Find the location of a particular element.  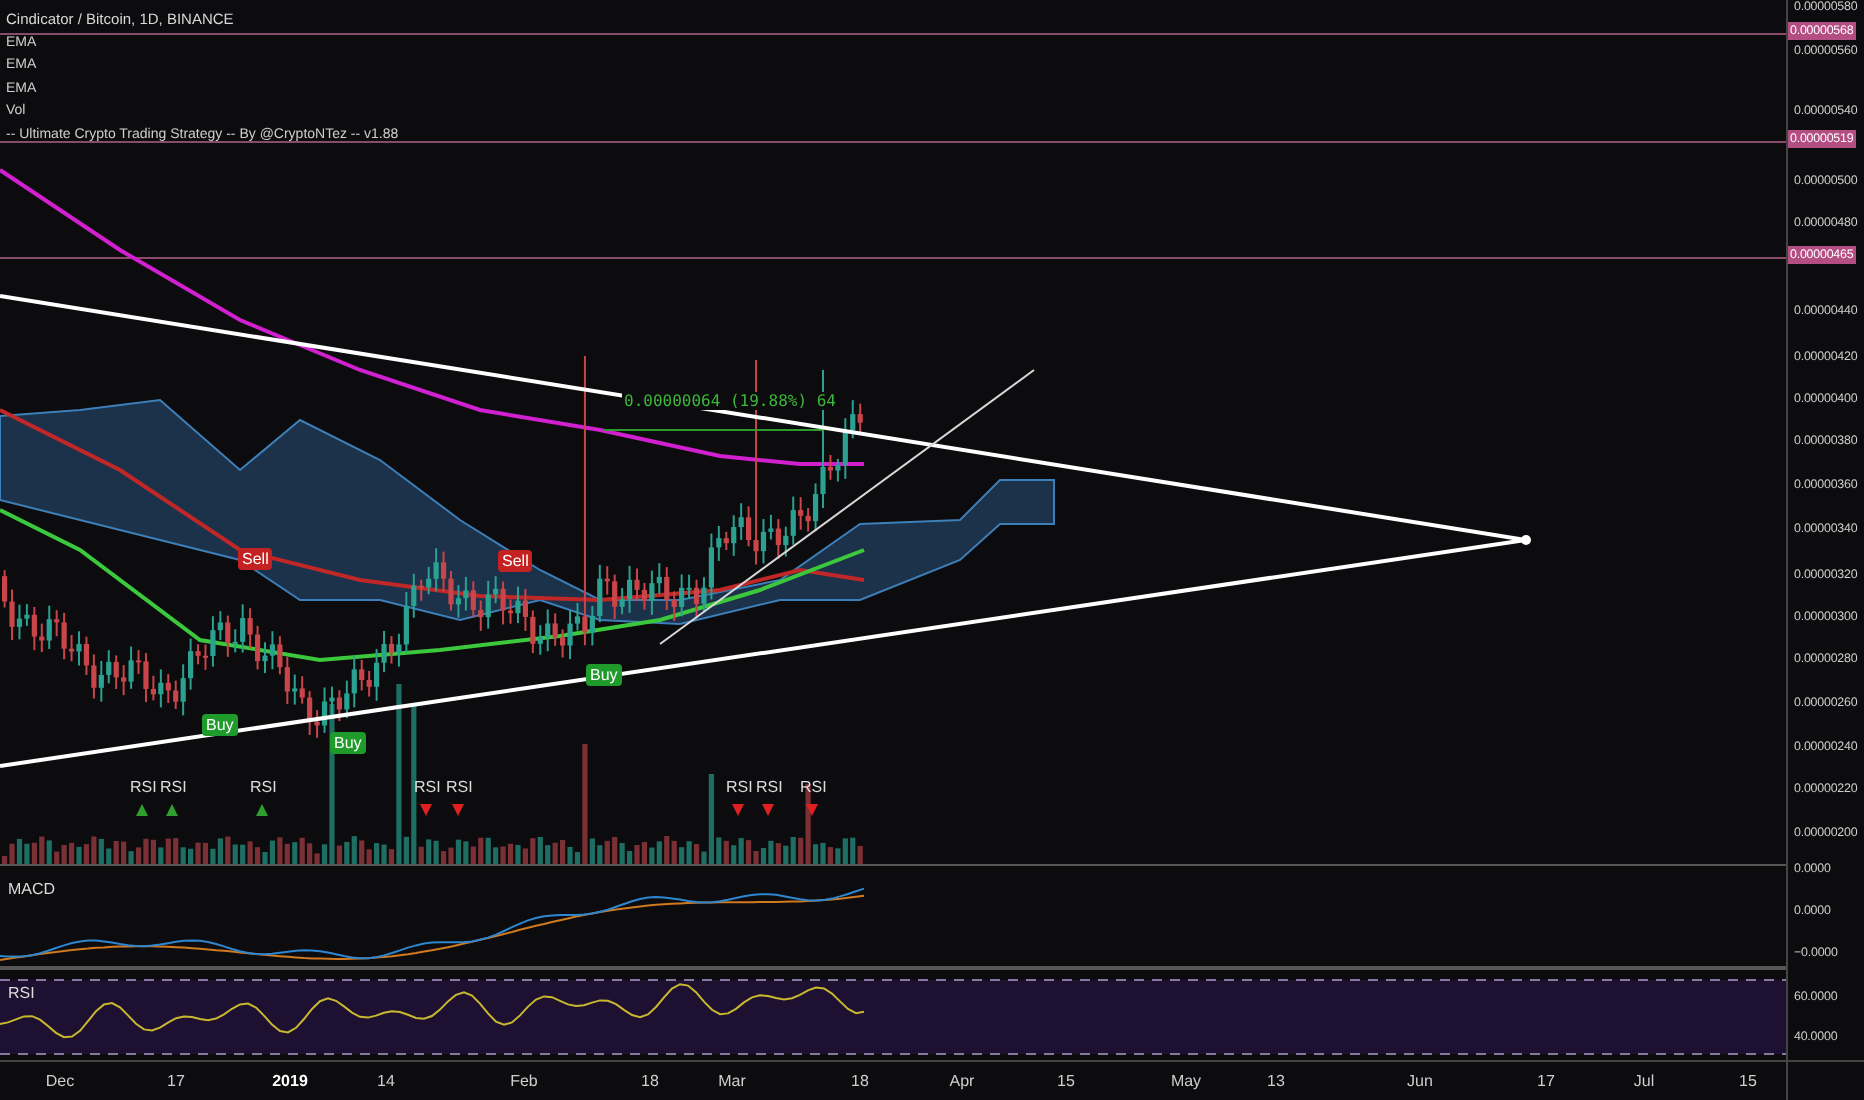

time-axis-label: Dec is located at coordinates (60, 1081).